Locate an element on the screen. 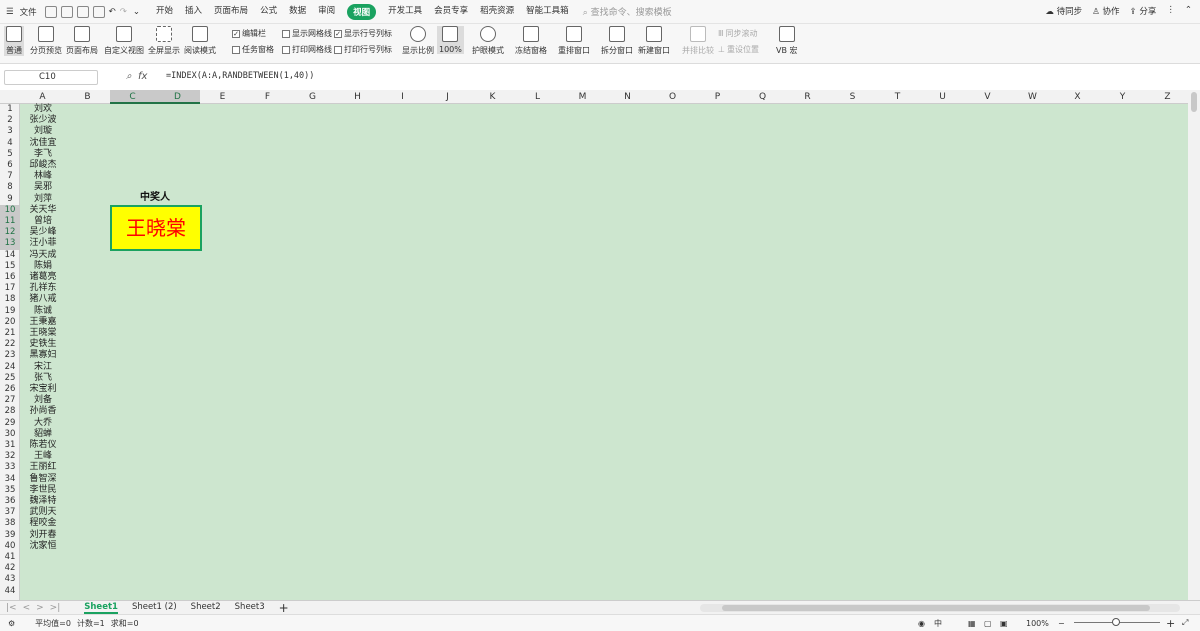 This screenshot has height=631, width=1200. custom-view-button: 自定义视图 is located at coordinates (124, 41).